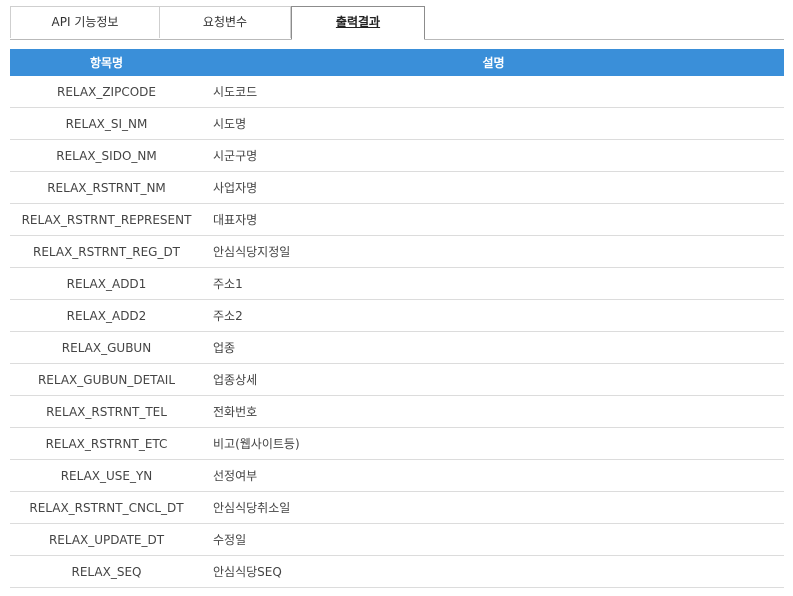 The image size is (793, 596). I want to click on tab-output-results: 출력결과, so click(358, 23).